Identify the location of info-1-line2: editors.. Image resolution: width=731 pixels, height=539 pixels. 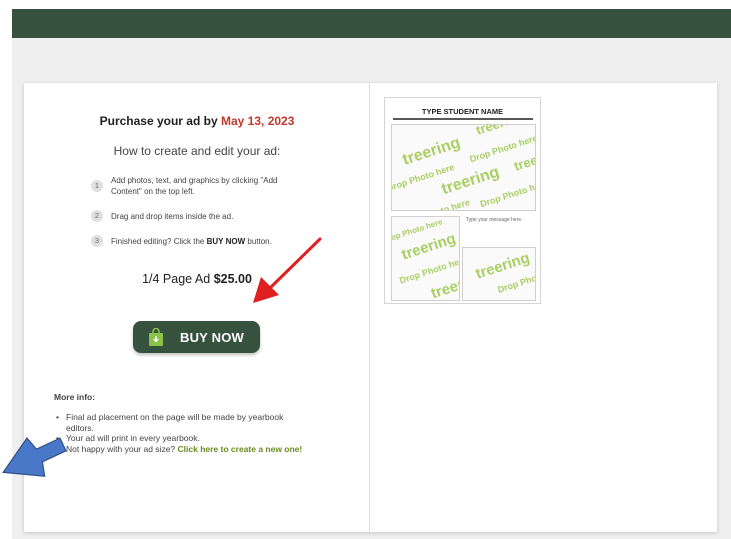
(80, 427).